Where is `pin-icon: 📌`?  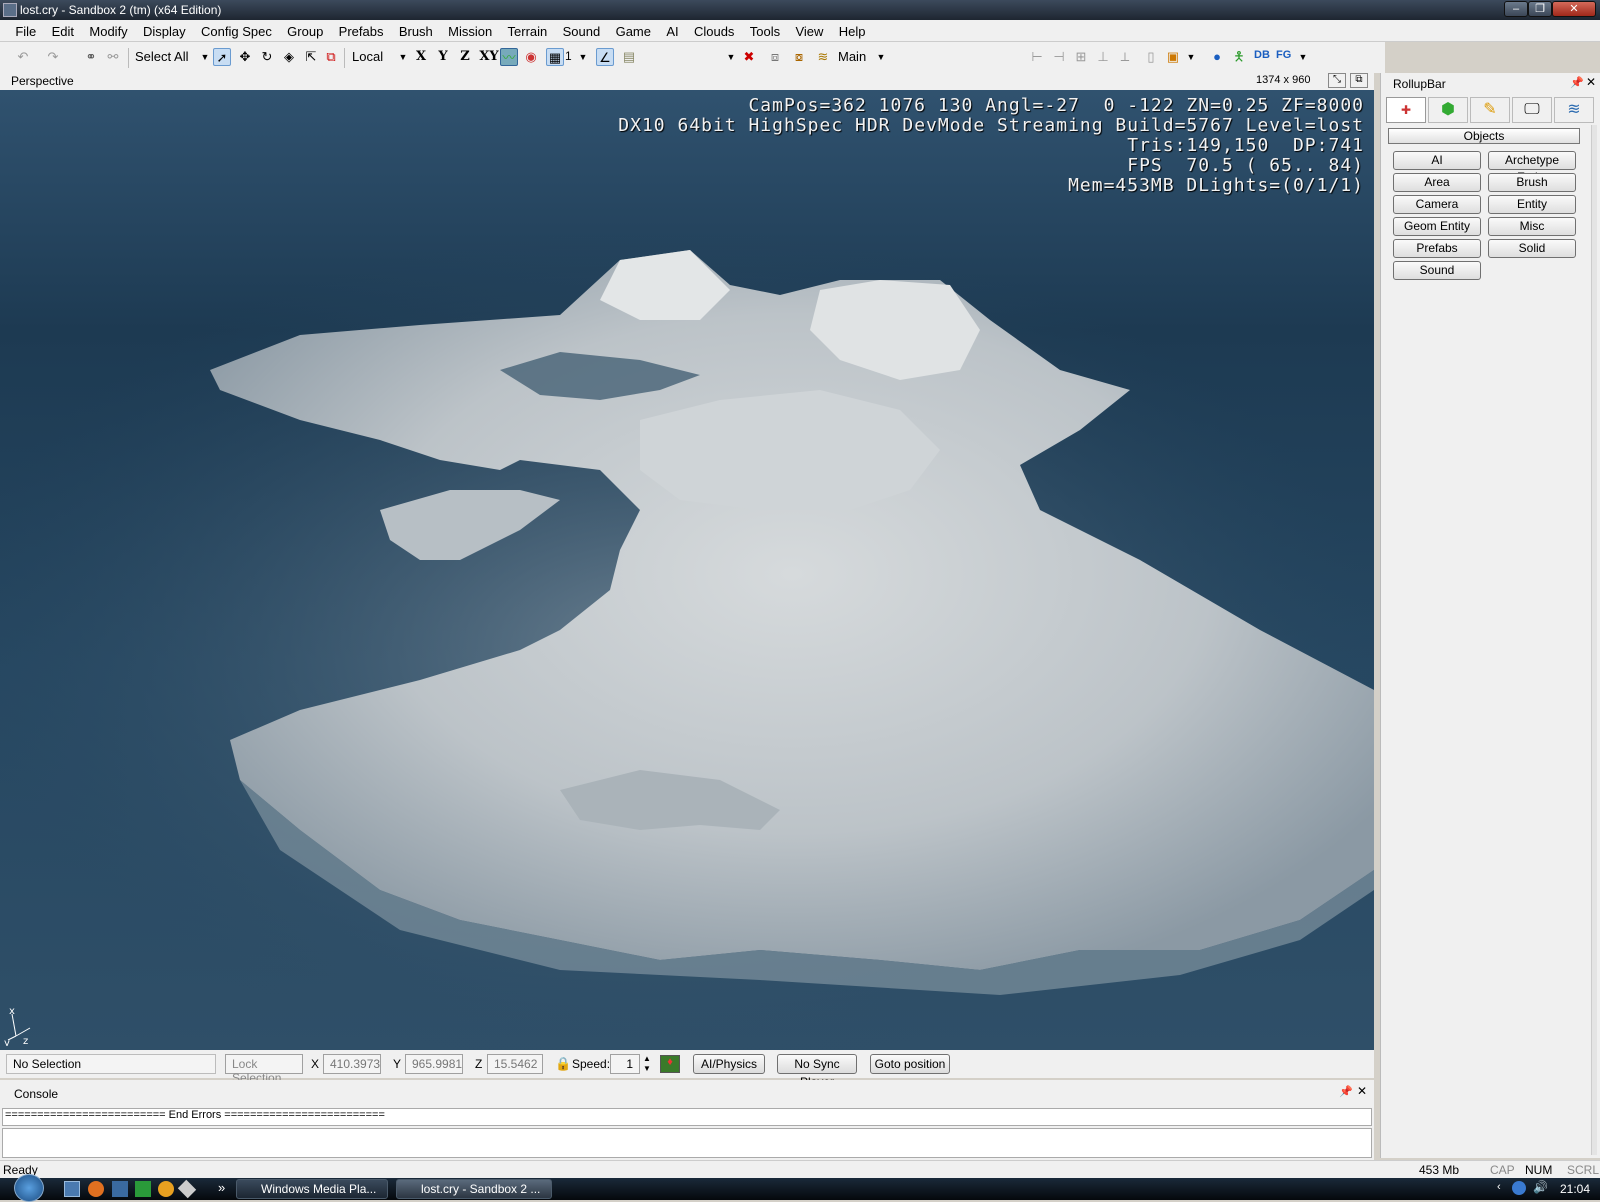
pin-icon: 📌 is located at coordinates (1577, 82).